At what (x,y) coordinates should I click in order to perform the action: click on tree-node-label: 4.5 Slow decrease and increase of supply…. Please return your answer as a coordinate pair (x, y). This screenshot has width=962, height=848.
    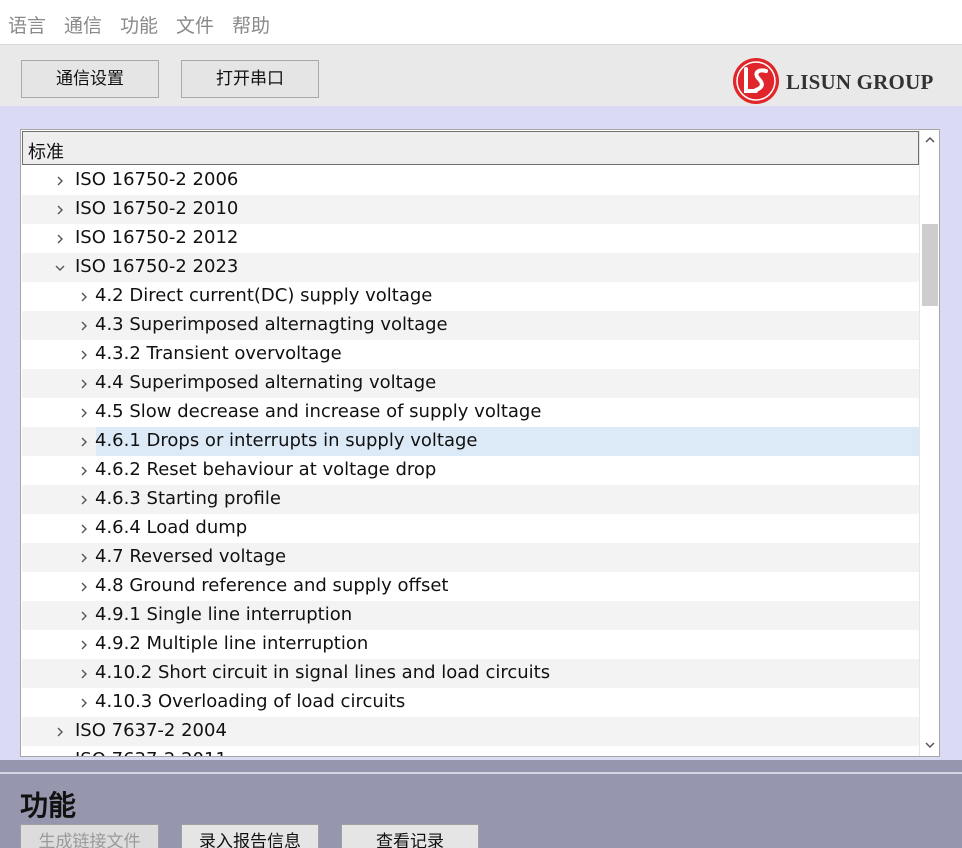
    Looking at the image, I should click on (318, 411).